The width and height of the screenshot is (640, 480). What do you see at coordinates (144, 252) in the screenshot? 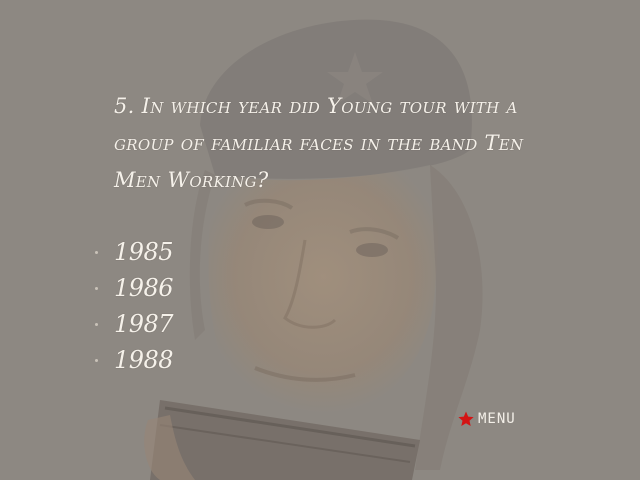
I see `answer-label: 1985` at bounding box center [144, 252].